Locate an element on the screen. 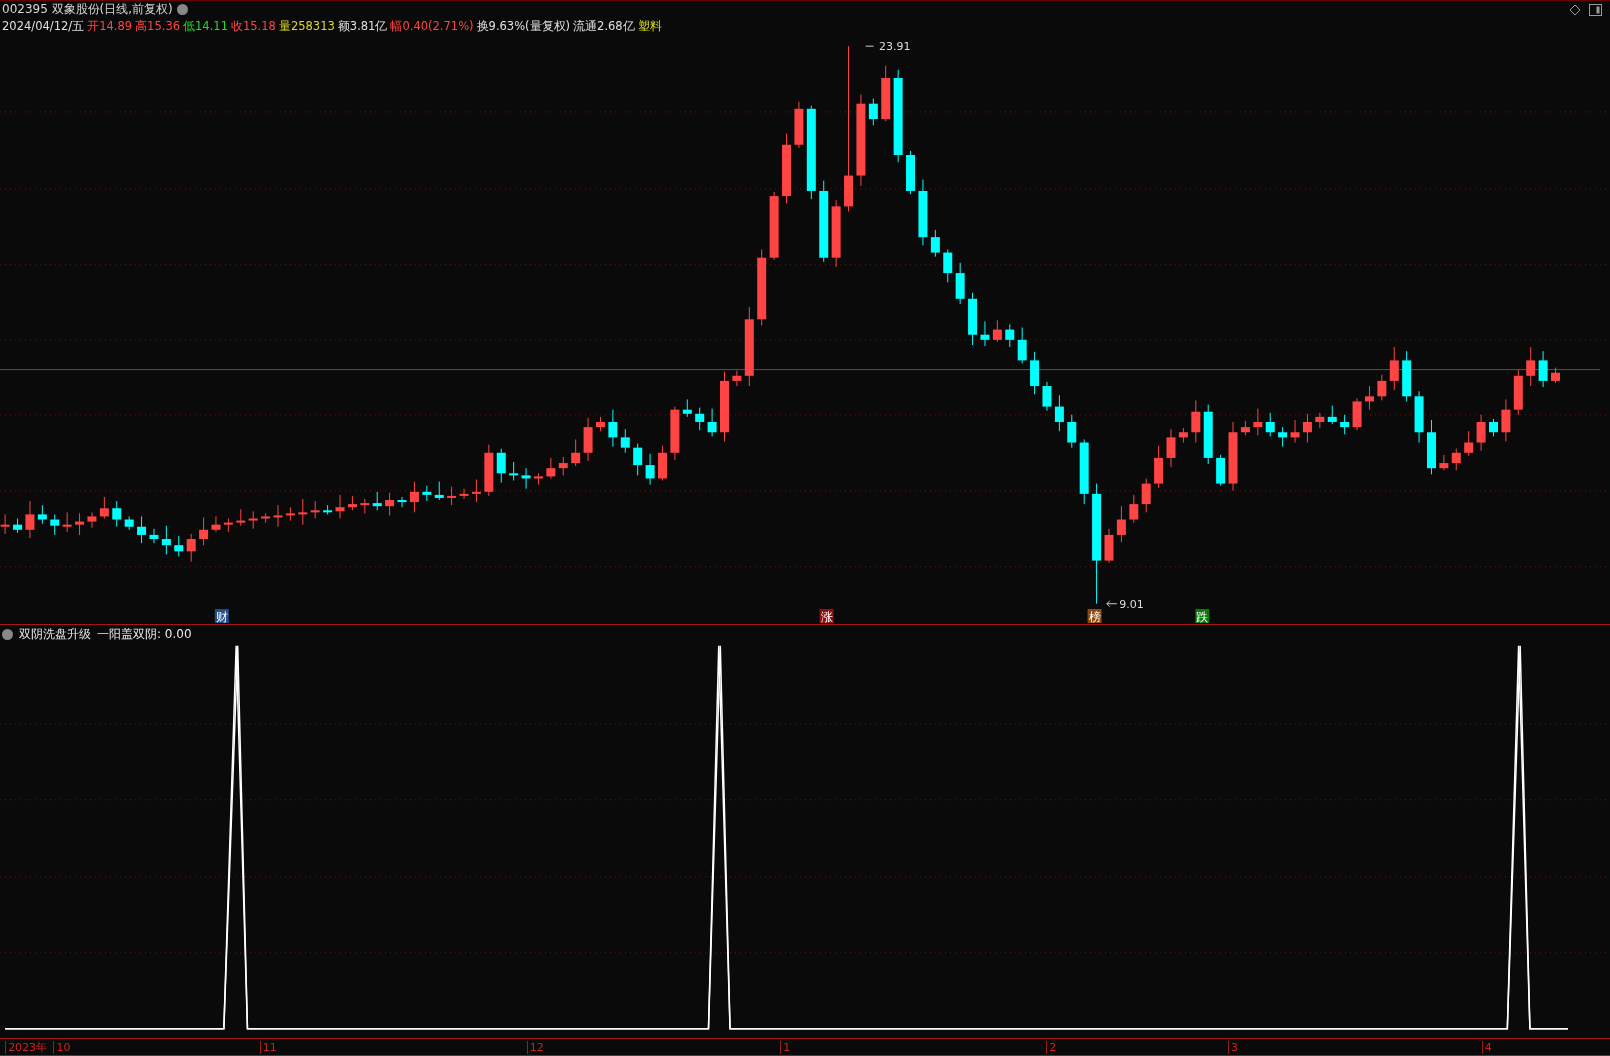  low-price-label: 9.01 is located at coordinates (1131, 604).